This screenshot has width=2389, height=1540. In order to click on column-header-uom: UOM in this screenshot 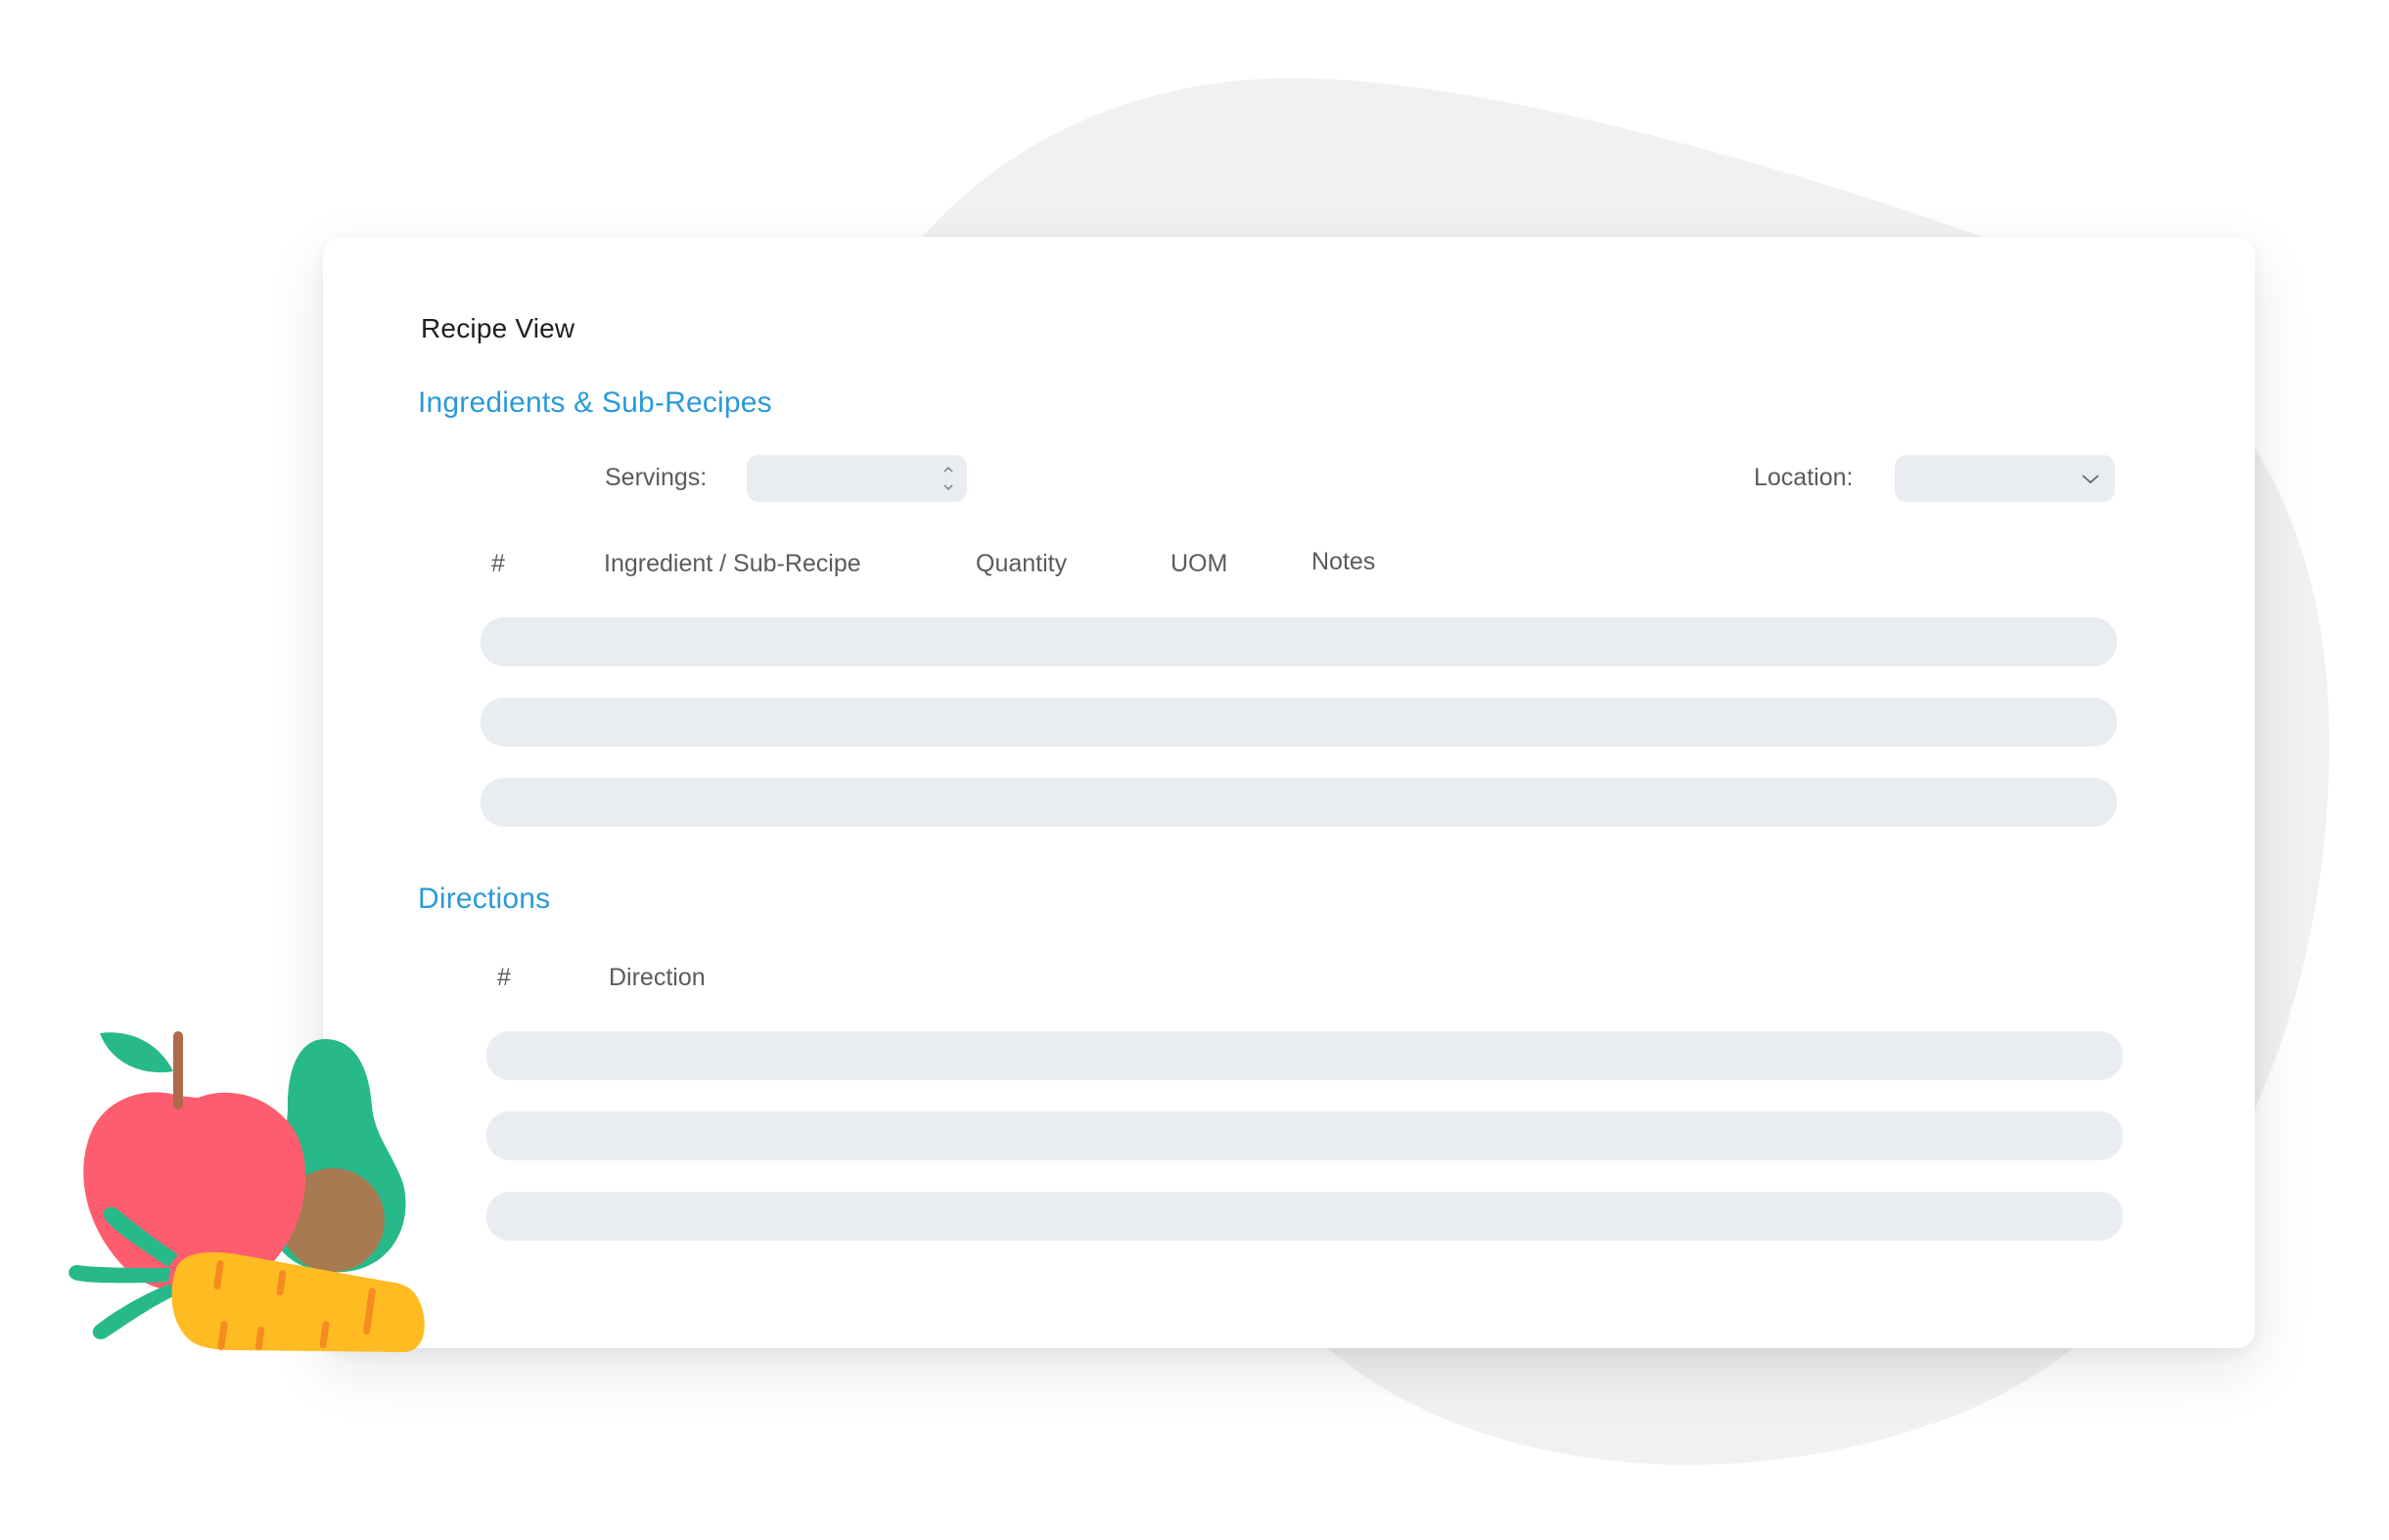, I will do `click(1199, 564)`.